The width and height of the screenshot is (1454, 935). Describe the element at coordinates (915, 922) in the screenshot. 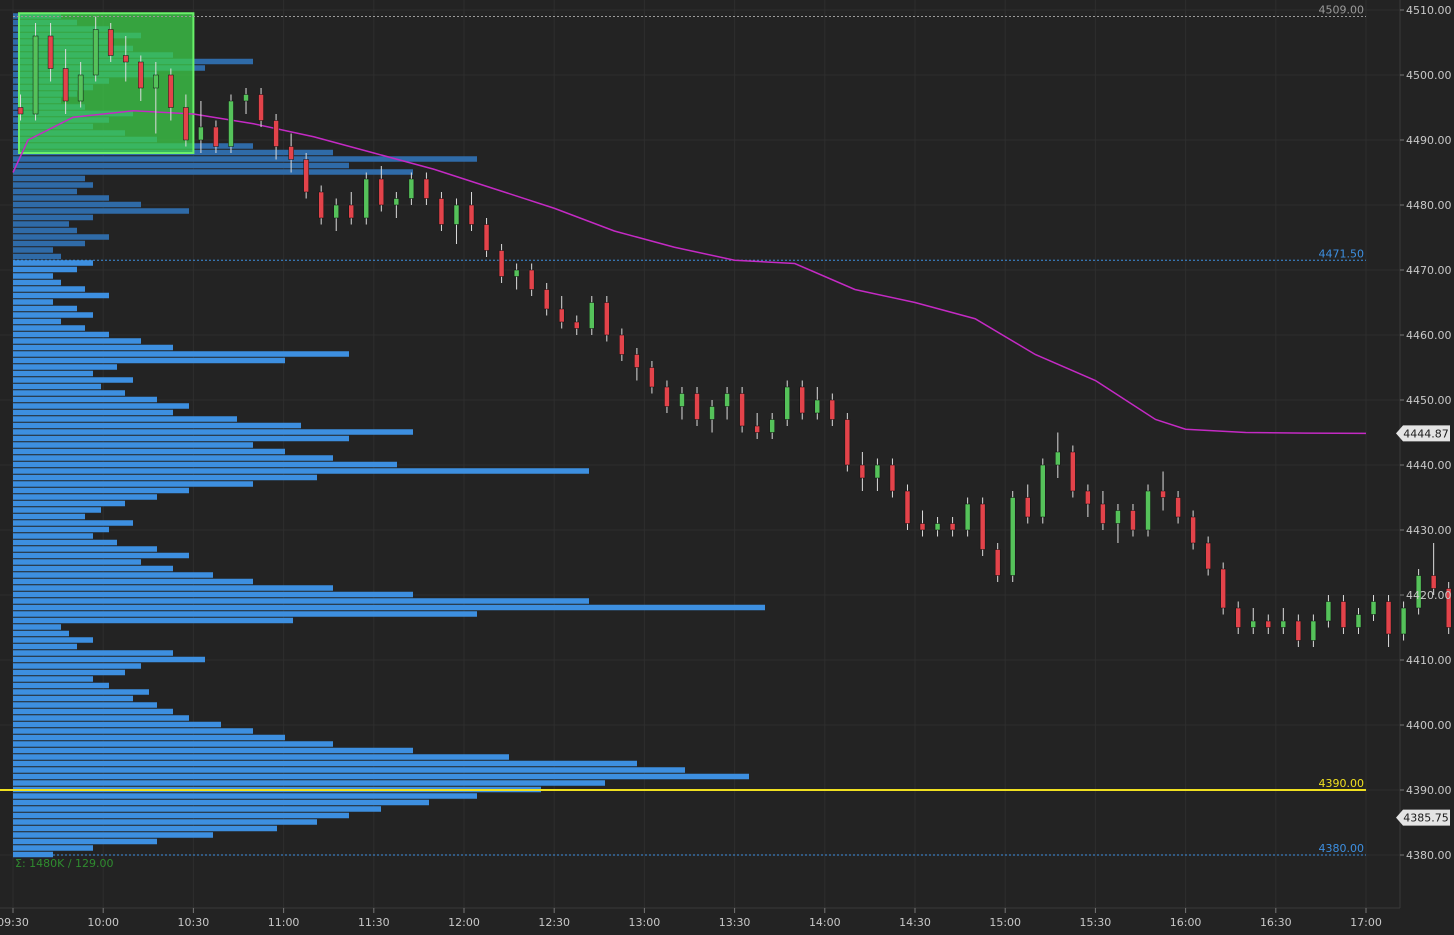

I see `time-axis-label: 14:30` at that location.